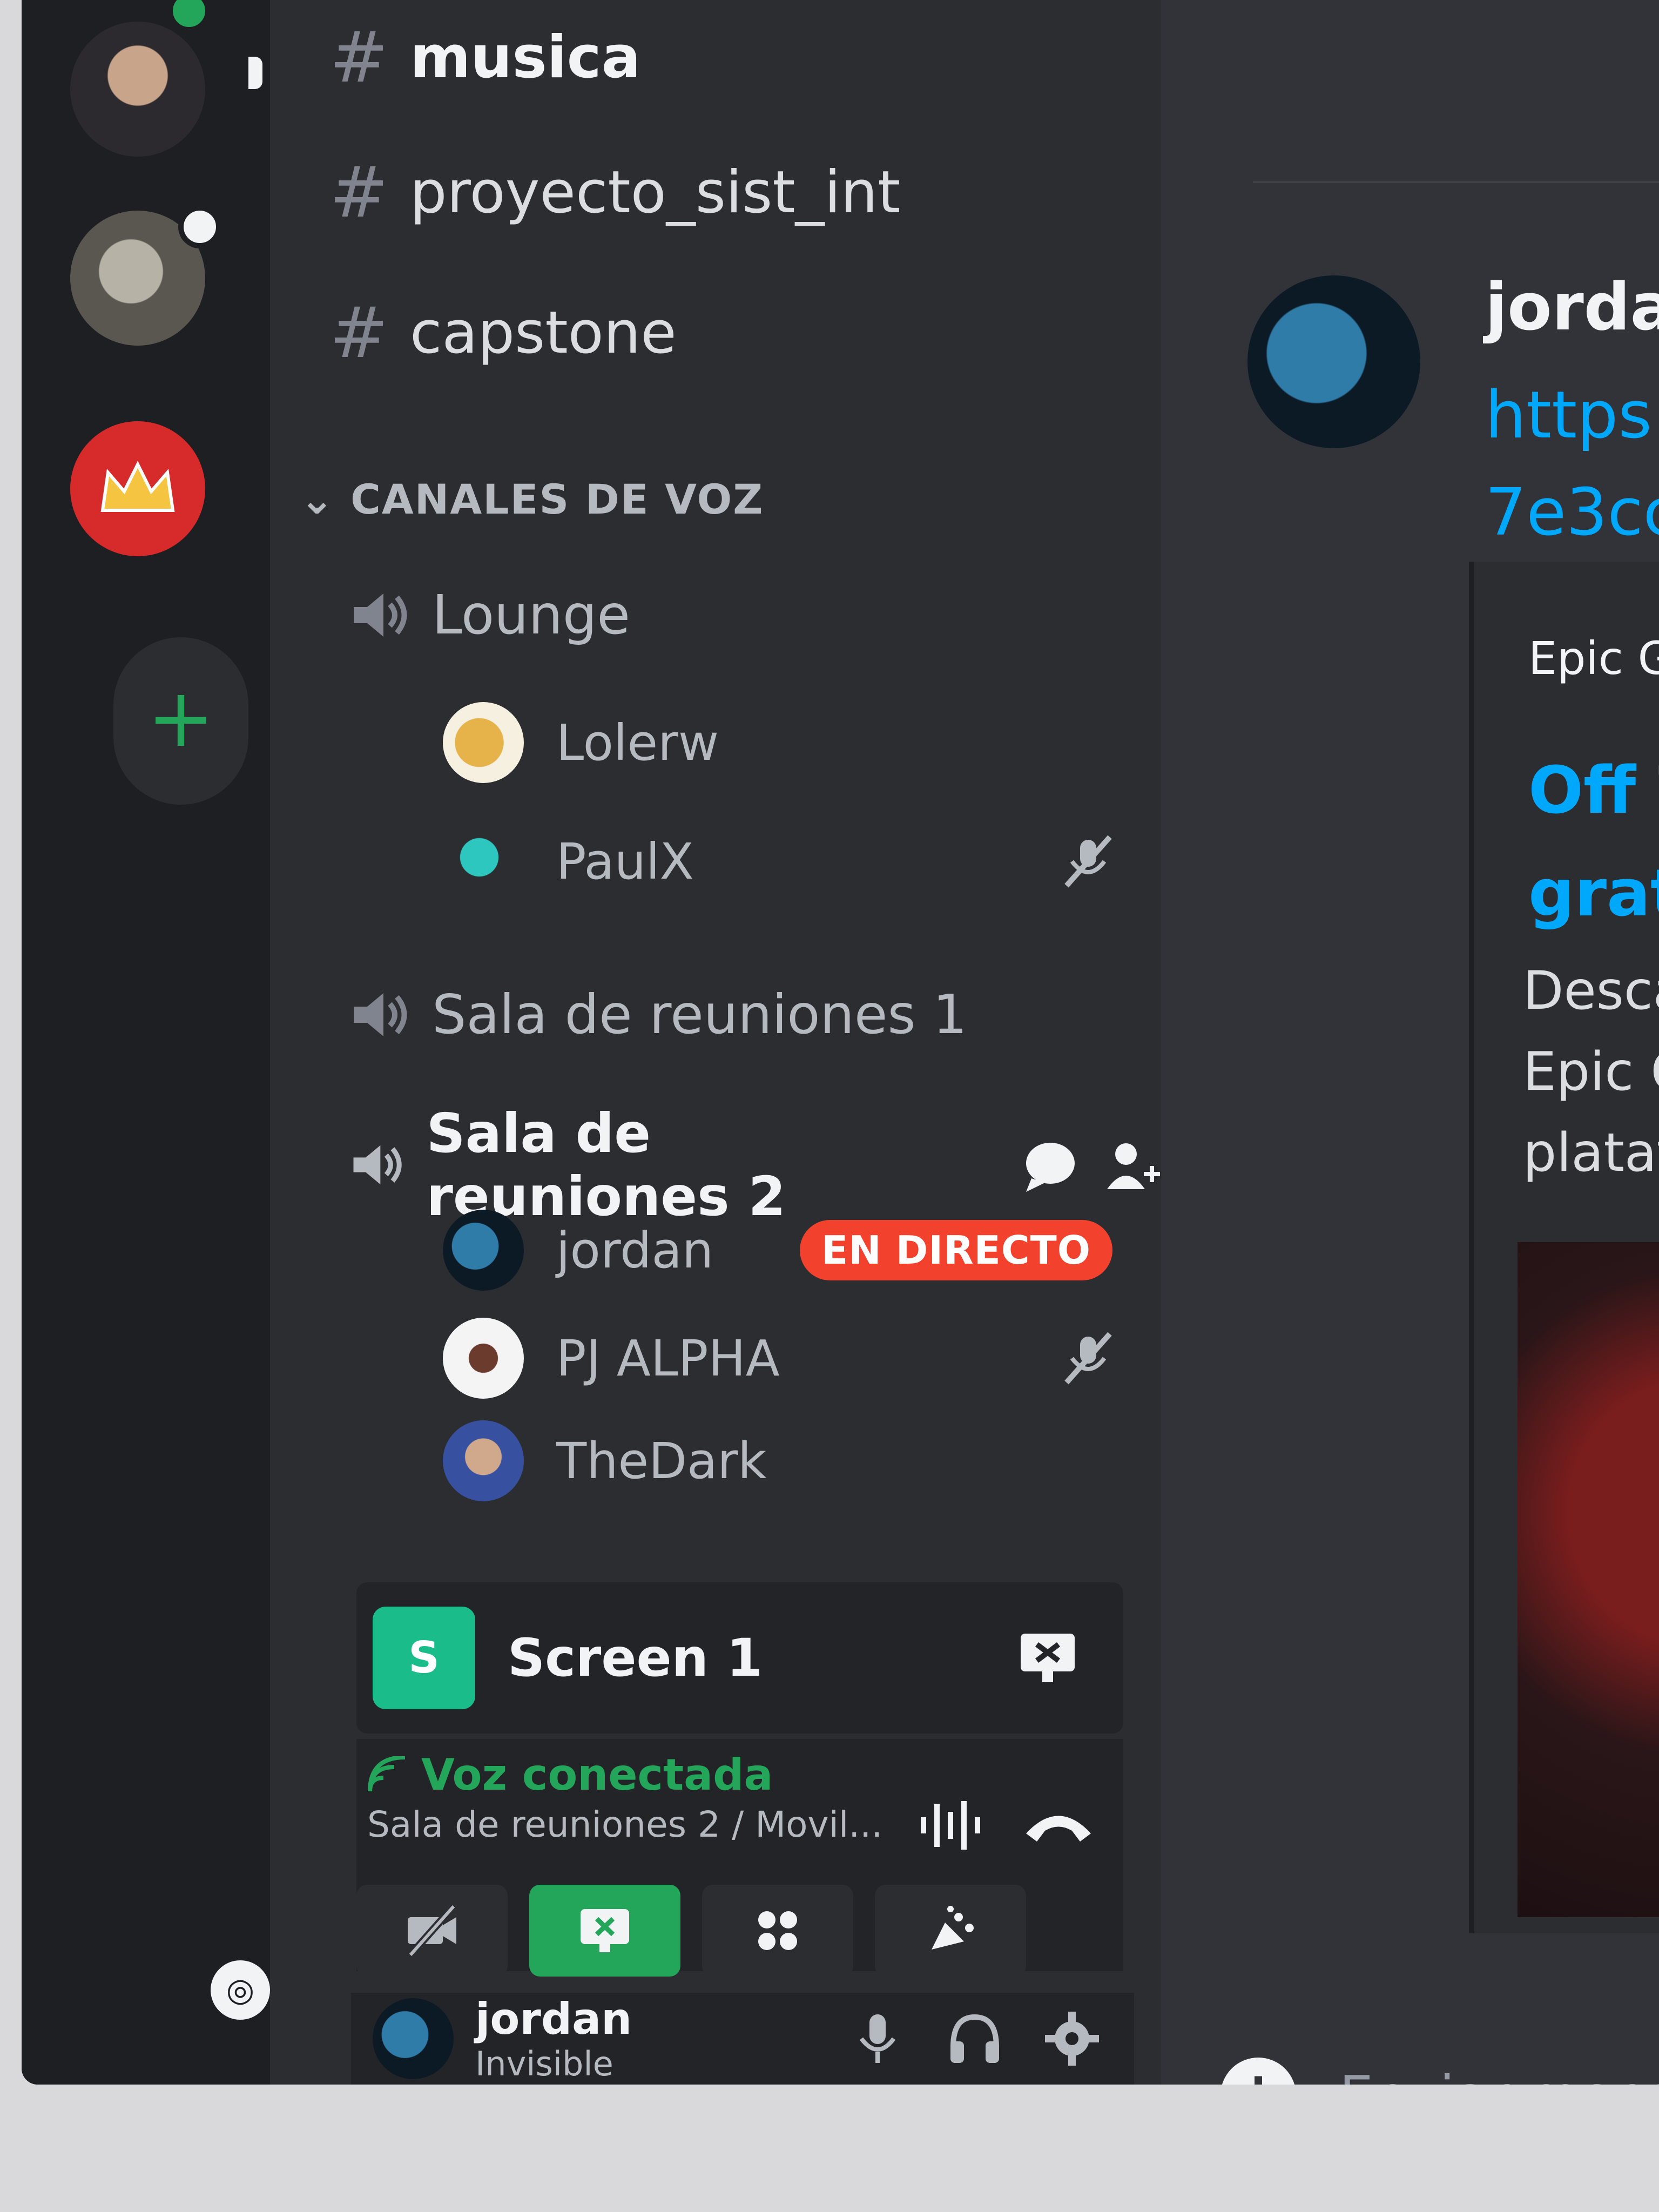 The width and height of the screenshot is (1659, 2212). I want to click on text-channel-proyecto: # proyecto_sist_int, so click(614, 192).